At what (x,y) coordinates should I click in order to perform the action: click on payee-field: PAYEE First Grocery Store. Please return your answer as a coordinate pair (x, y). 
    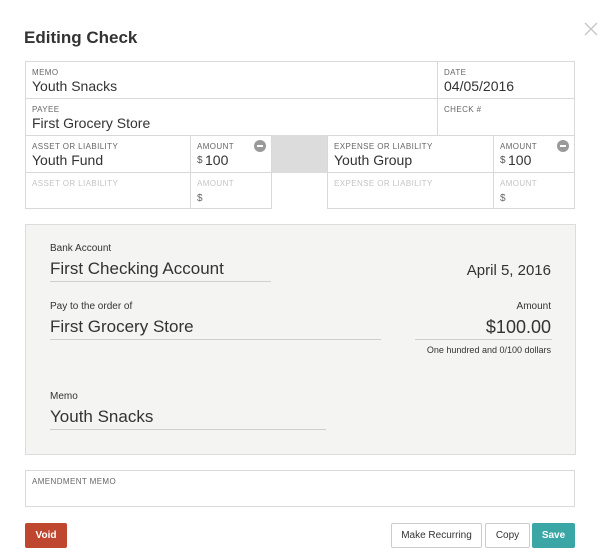
    Looking at the image, I should click on (231, 117).